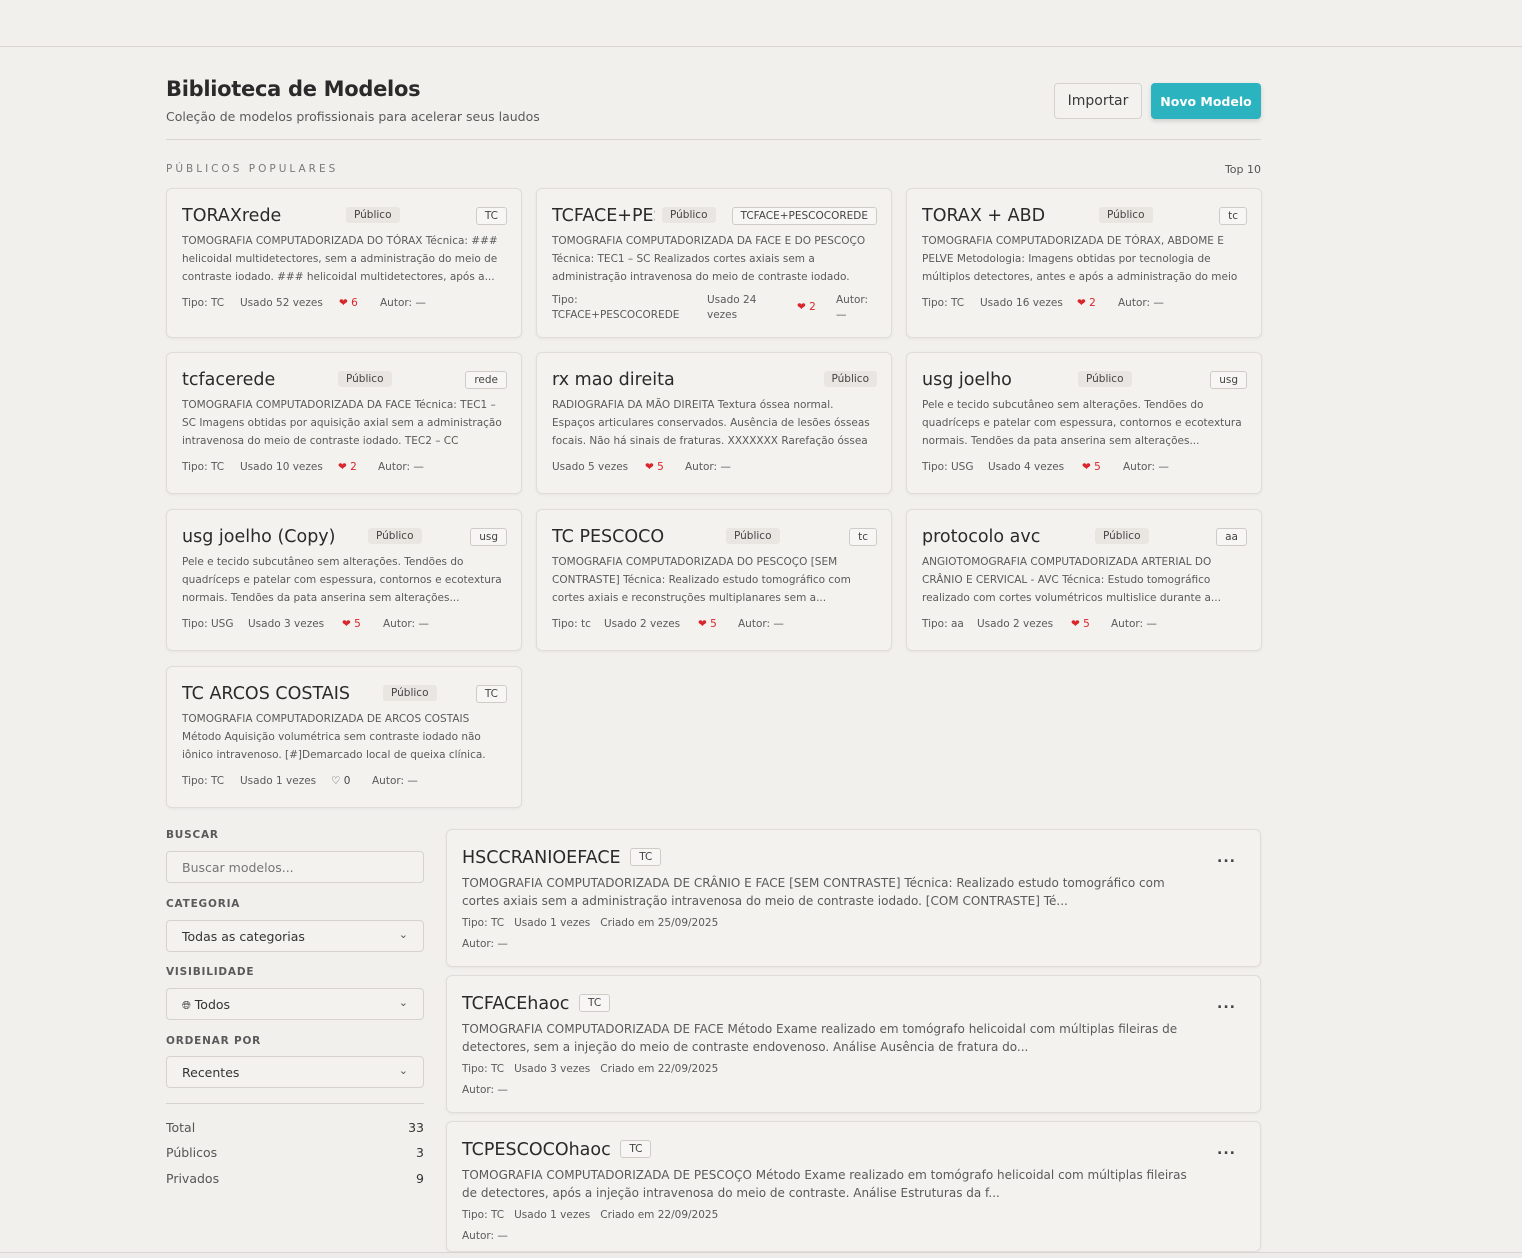  What do you see at coordinates (552, 923) in the screenshot?
I see `model-usage: Usado 1 vezes` at bounding box center [552, 923].